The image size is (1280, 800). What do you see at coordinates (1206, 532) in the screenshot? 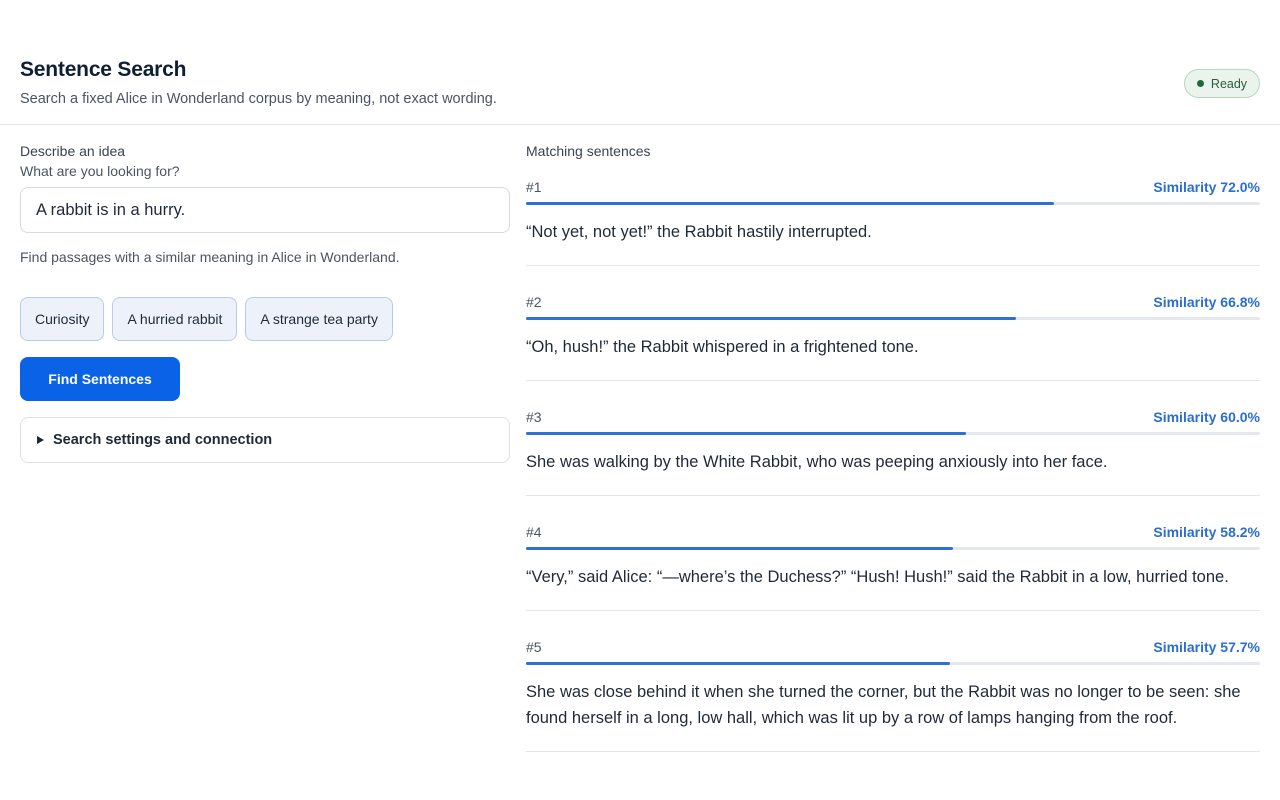
I see `result-similarity: Similarity 58.2%` at bounding box center [1206, 532].